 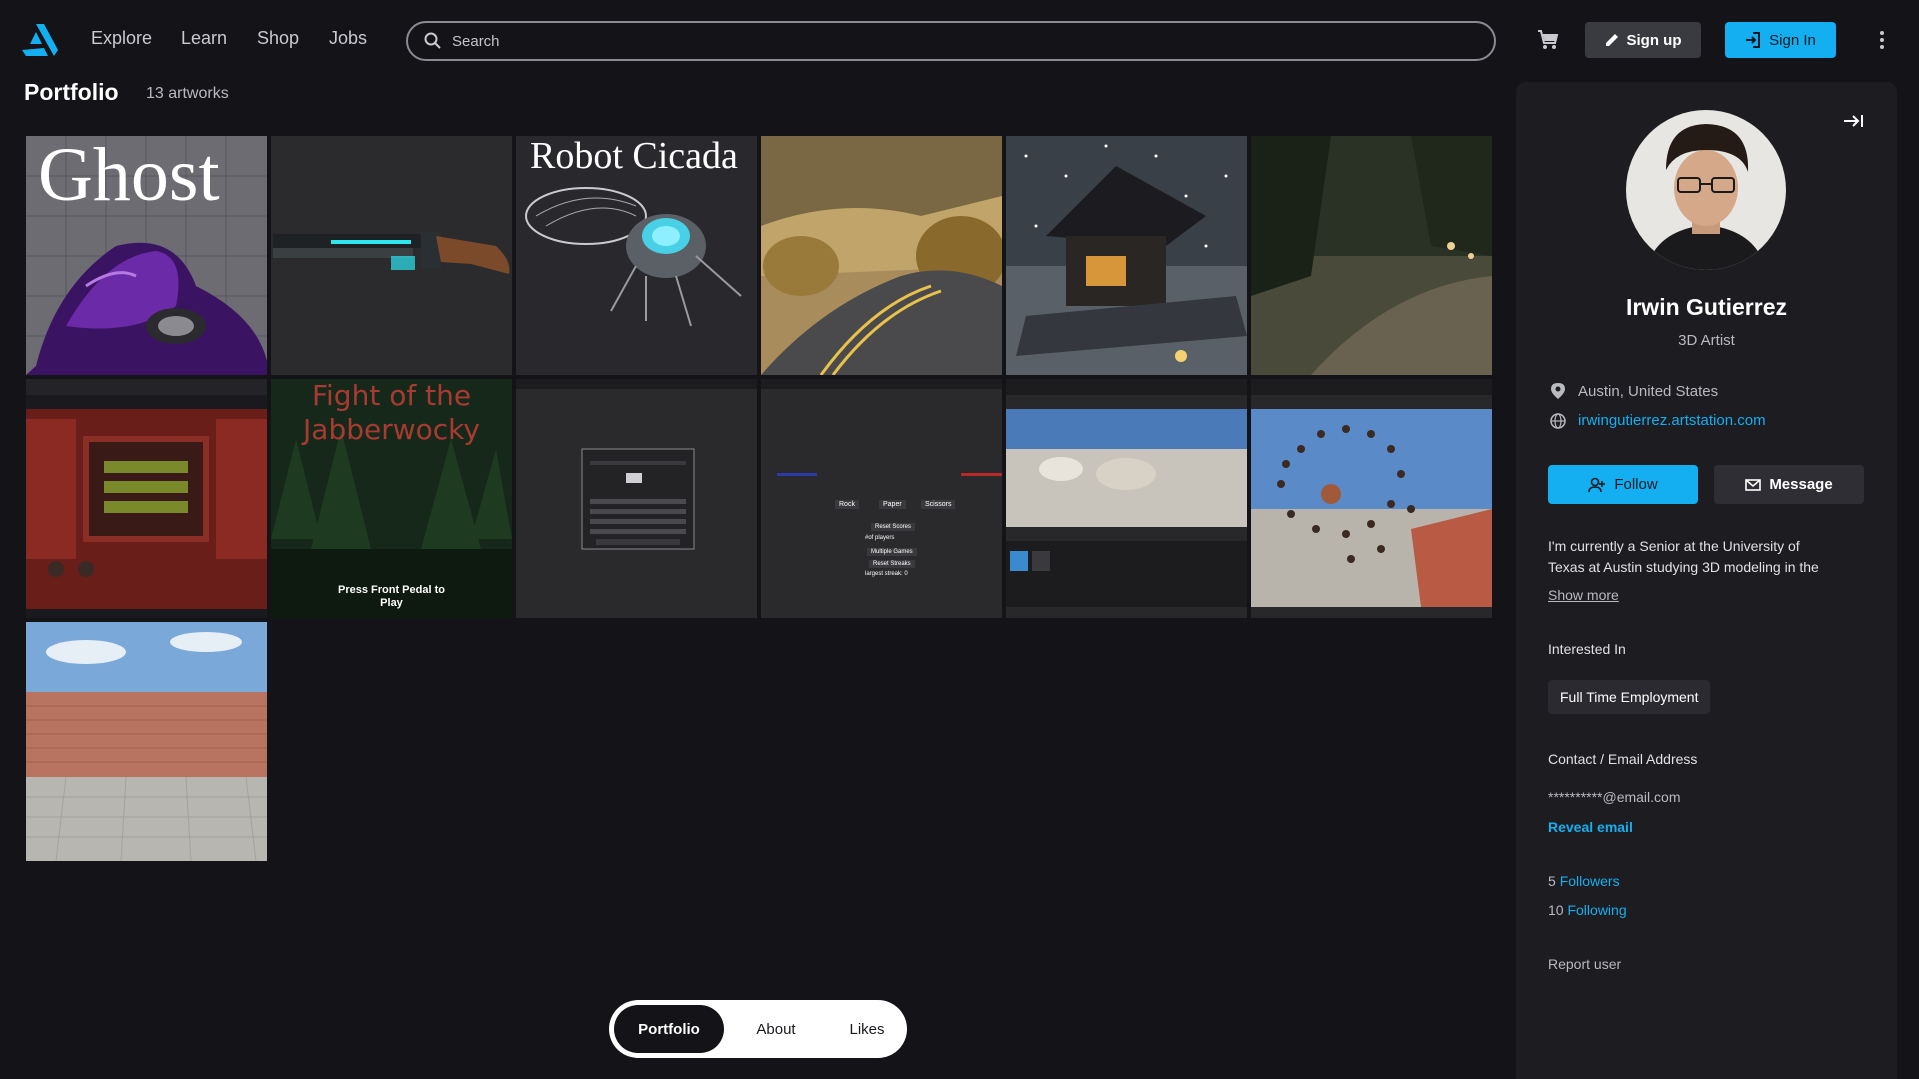 What do you see at coordinates (1611, 40) in the screenshot?
I see `pencil-icon` at bounding box center [1611, 40].